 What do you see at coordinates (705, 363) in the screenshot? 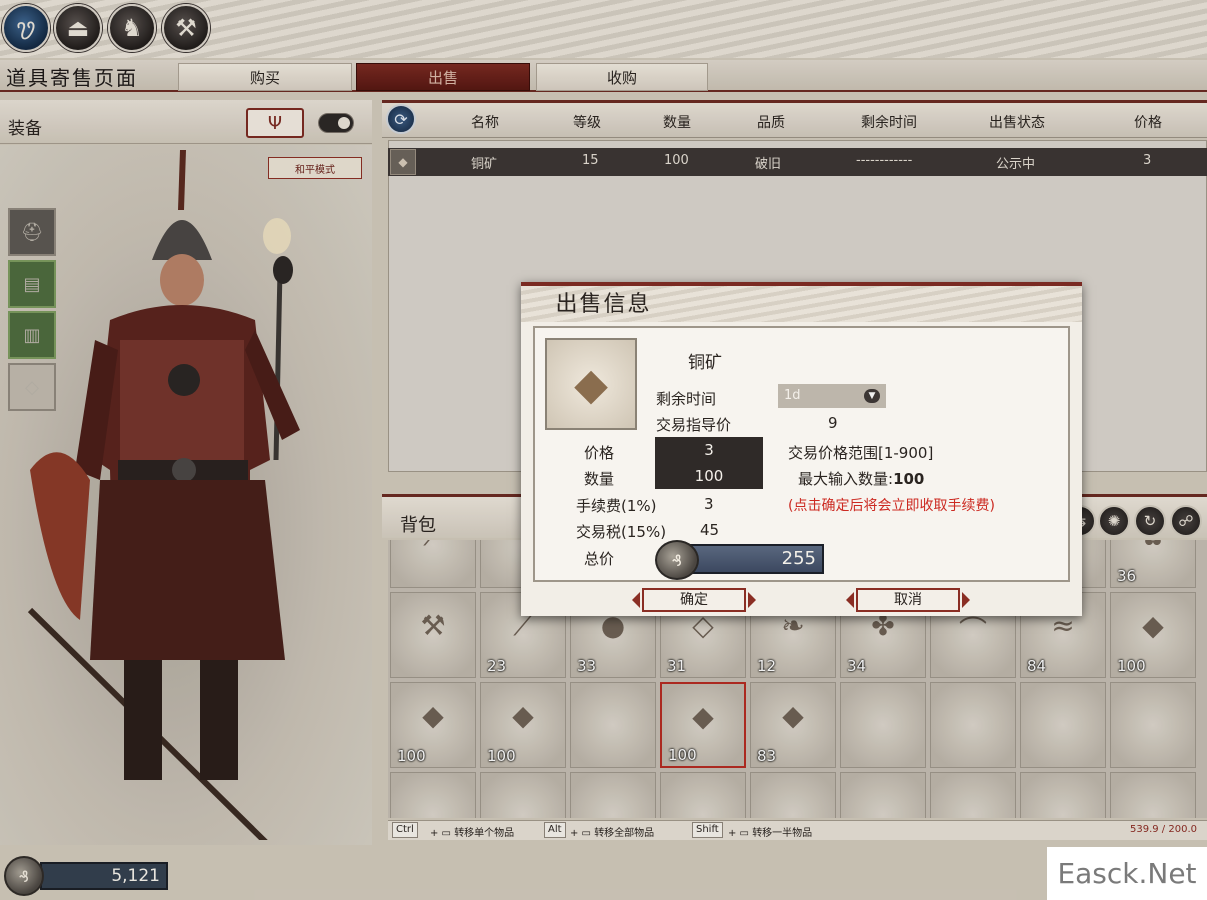
I see `item-name: 铜矿` at bounding box center [705, 363].